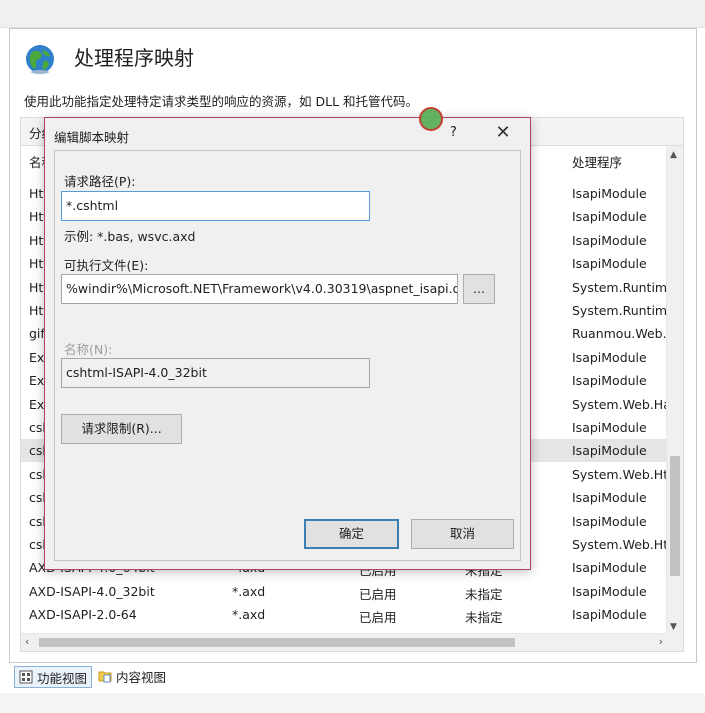 The height and width of the screenshot is (713, 705). I want to click on tab-features-view: 功能视图, so click(53, 677).